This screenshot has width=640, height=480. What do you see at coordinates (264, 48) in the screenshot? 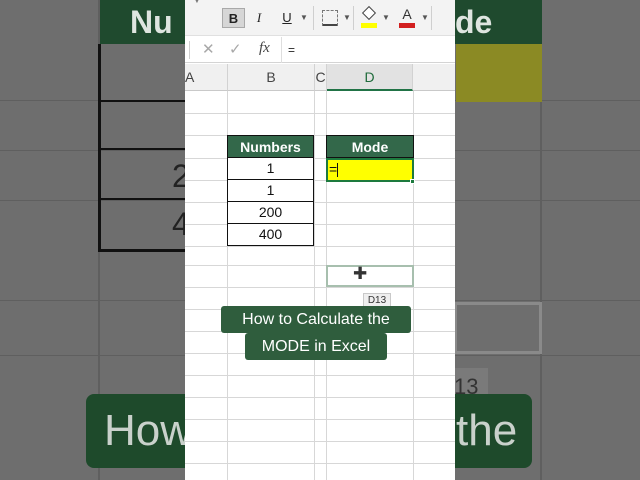
I see `insert-function-icon: fx` at bounding box center [264, 48].